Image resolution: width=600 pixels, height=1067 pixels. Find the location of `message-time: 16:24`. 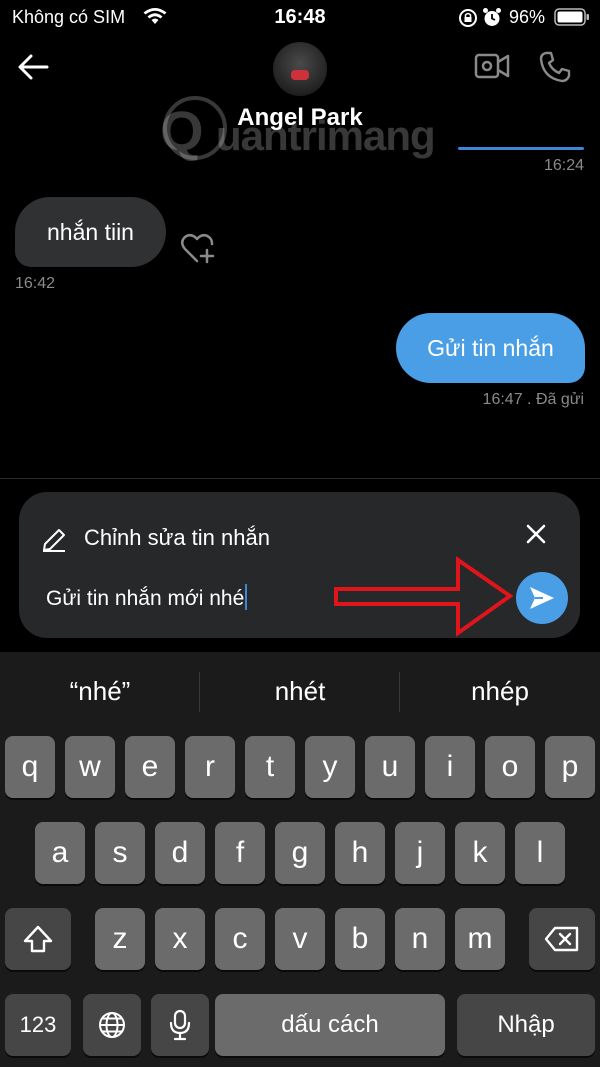

message-time: 16:24 is located at coordinates (563, 165).